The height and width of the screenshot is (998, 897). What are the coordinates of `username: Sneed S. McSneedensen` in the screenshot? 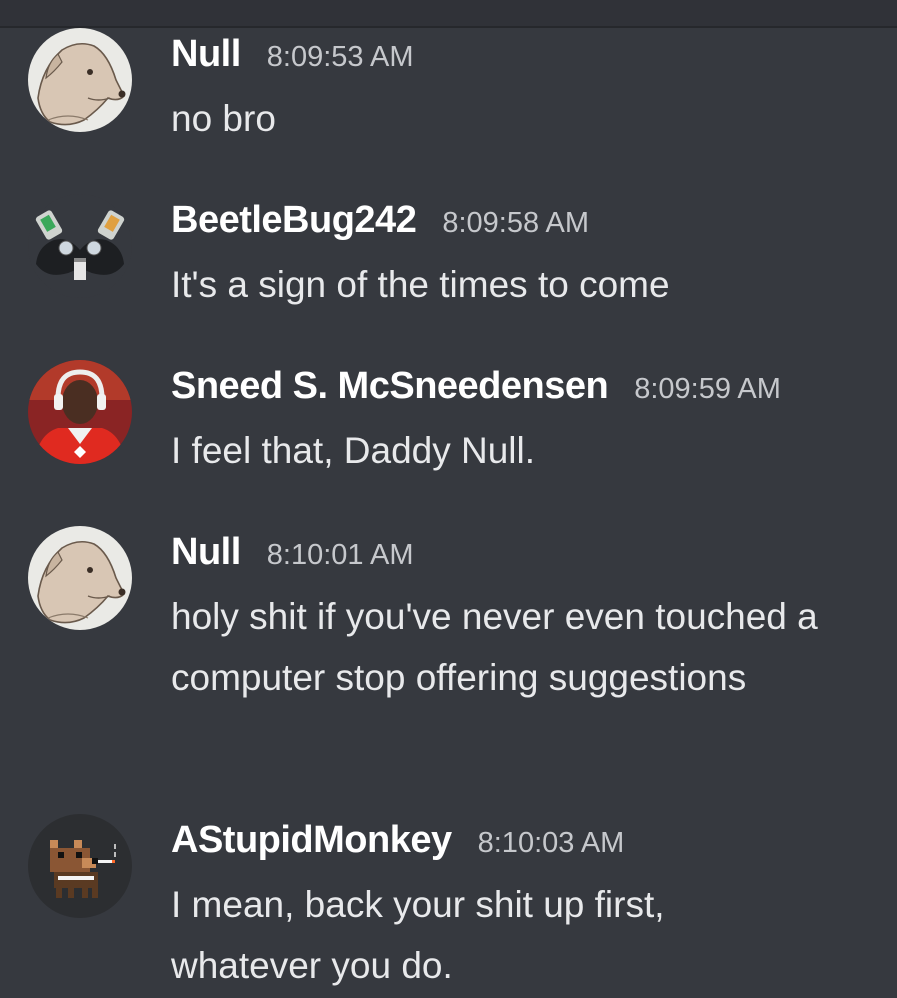 It's located at (390, 386).